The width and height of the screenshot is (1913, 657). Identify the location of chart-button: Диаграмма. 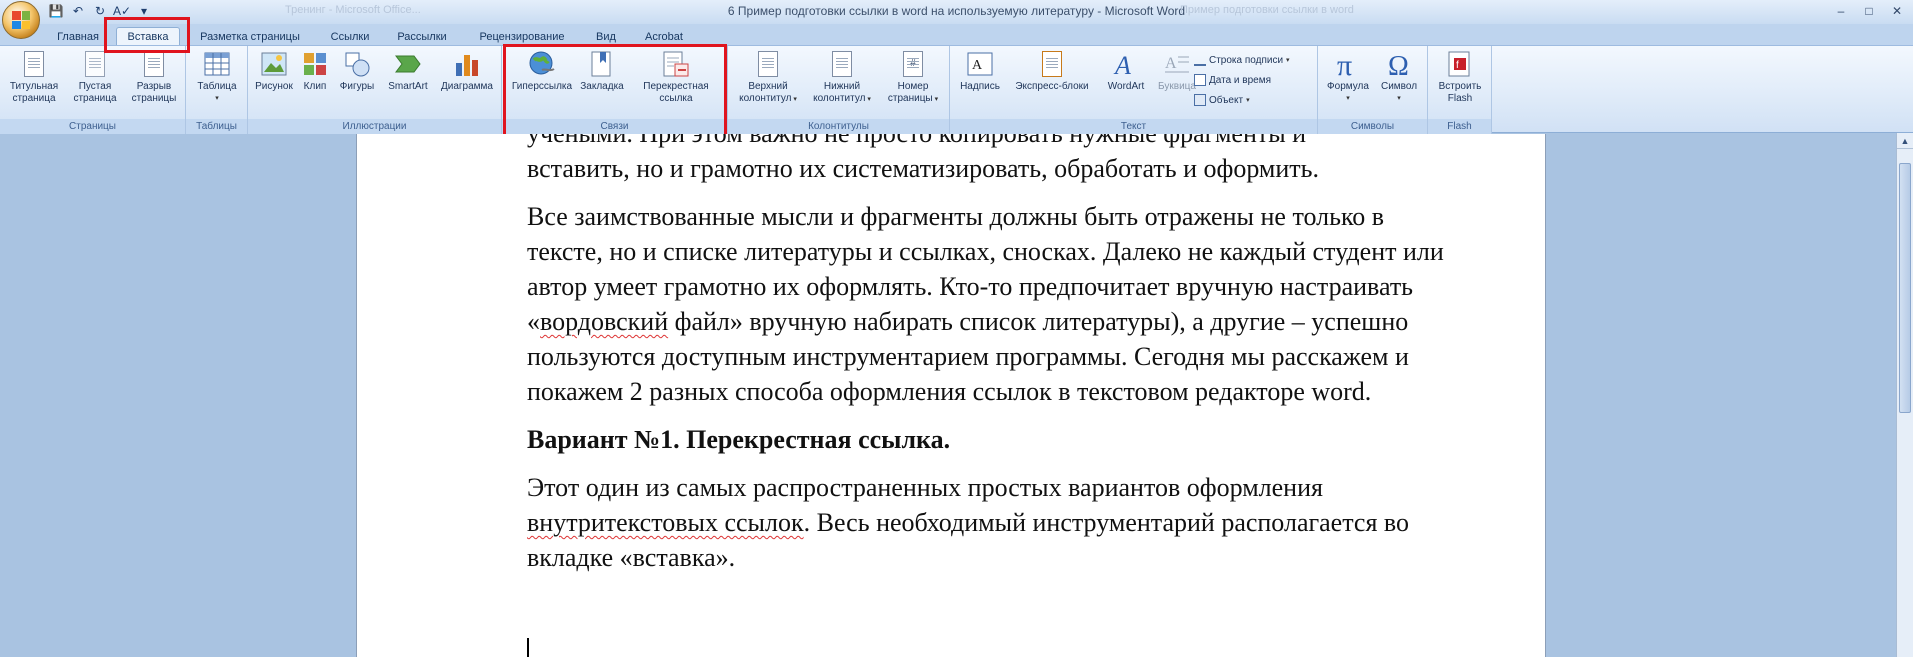
(467, 71).